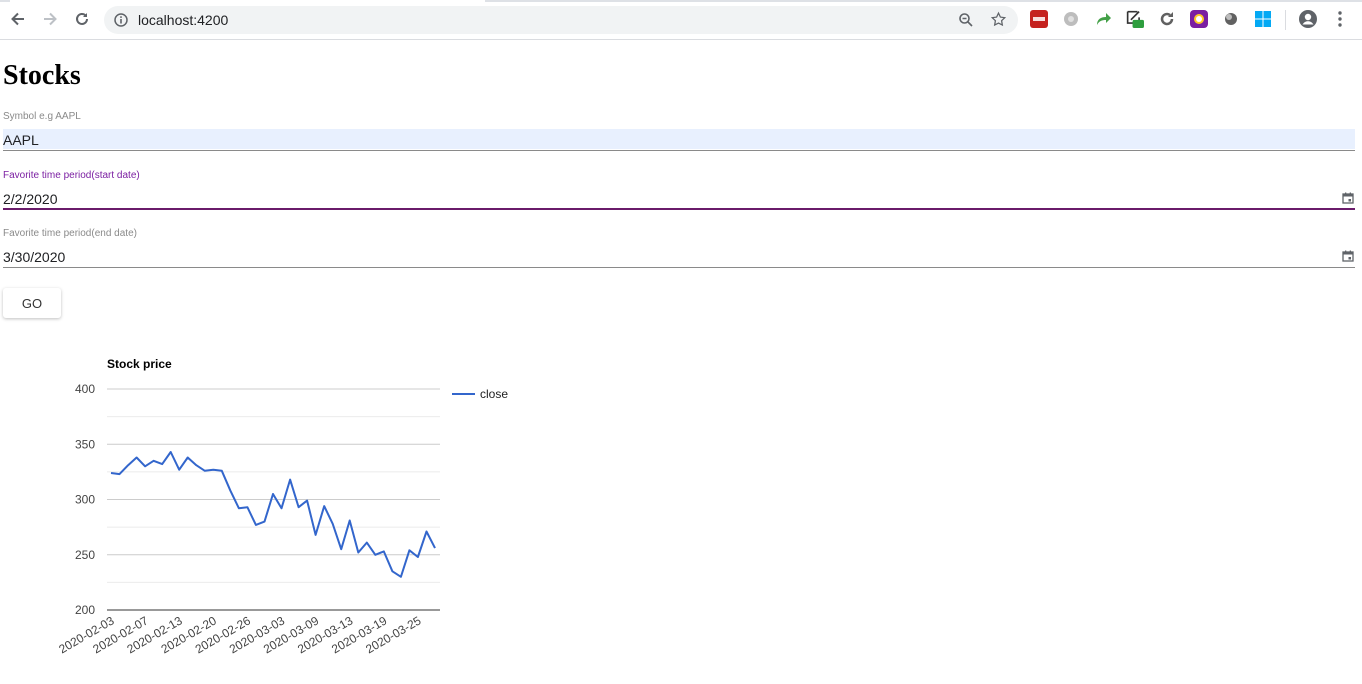 This screenshot has width=1362, height=684. I want to click on tab-strip, so click(681, 1).